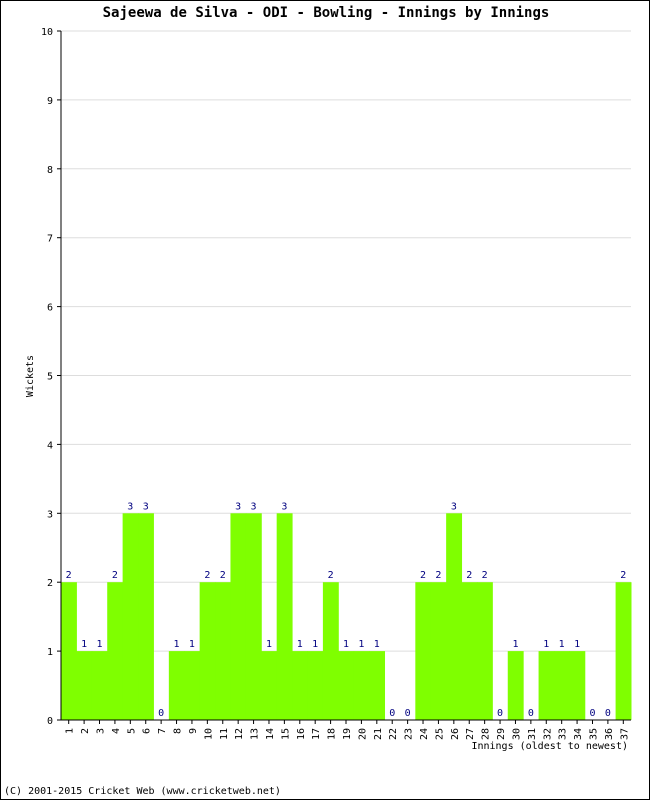 The width and height of the screenshot is (650, 800). I want to click on y-tick-label: 10, so click(47, 32).